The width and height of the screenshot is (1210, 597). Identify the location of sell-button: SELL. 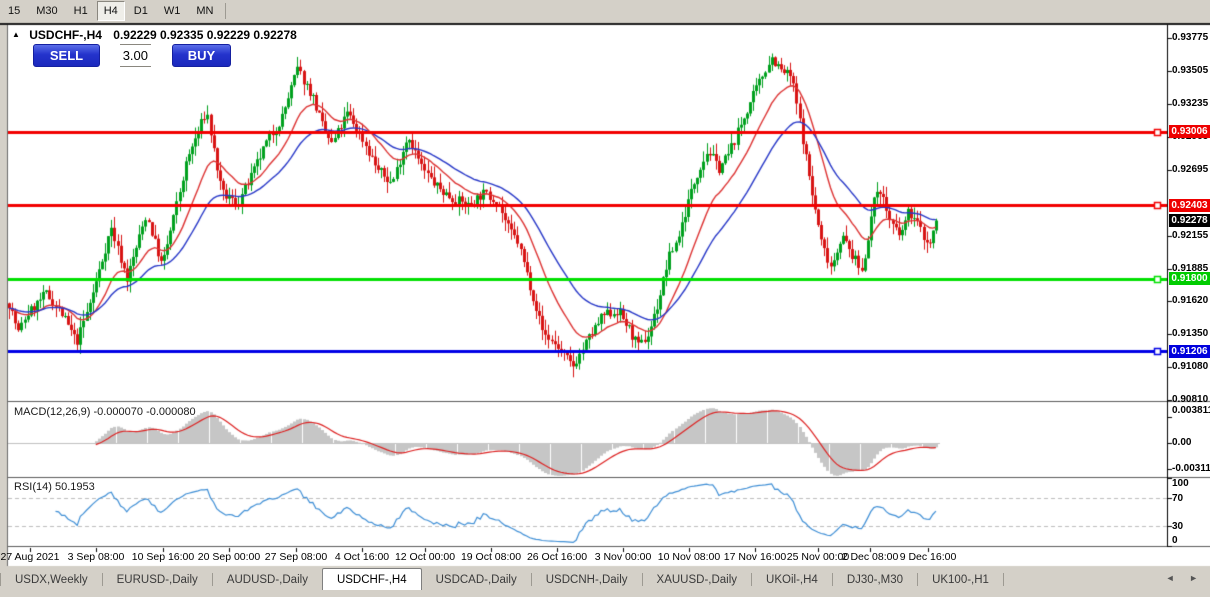
(66, 55).